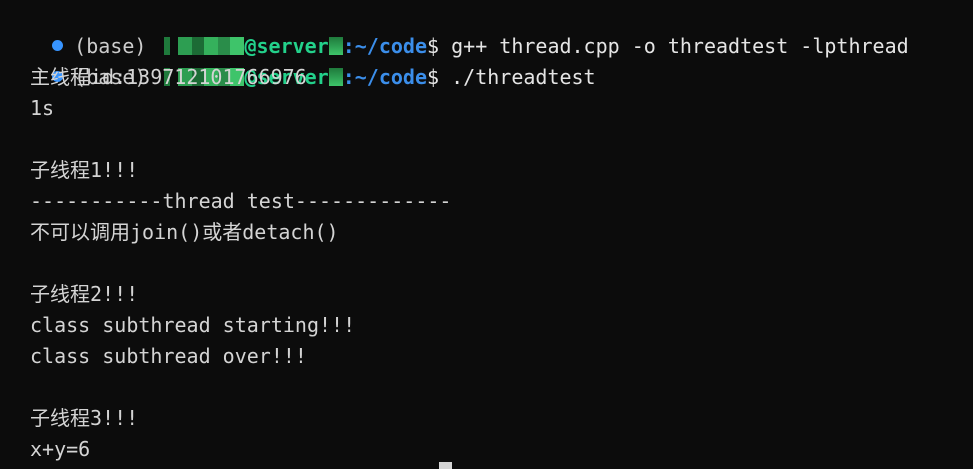  What do you see at coordinates (241, 201) in the screenshot?
I see `output-line: -----------thread test-------------` at bounding box center [241, 201].